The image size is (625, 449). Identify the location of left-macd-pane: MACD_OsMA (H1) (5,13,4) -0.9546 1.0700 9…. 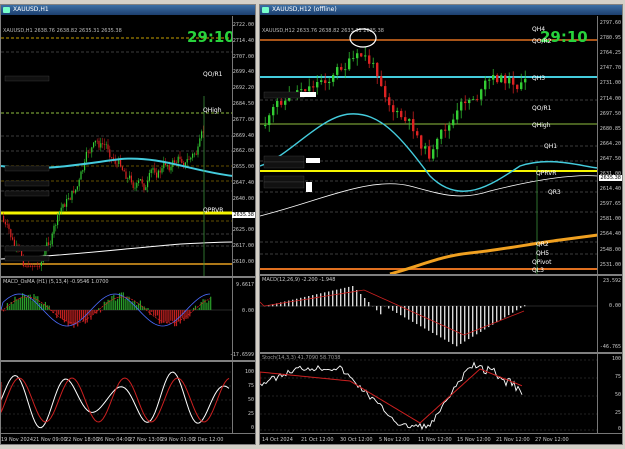
(128, 319).